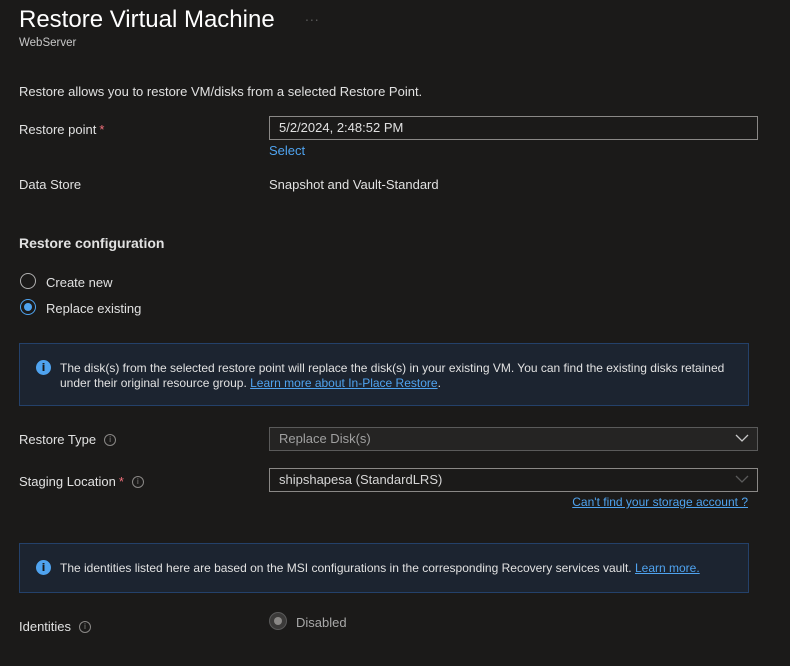 This screenshot has width=790, height=666. Describe the element at coordinates (667, 568) in the screenshot. I see `learn-more-link: Learn more.` at that location.